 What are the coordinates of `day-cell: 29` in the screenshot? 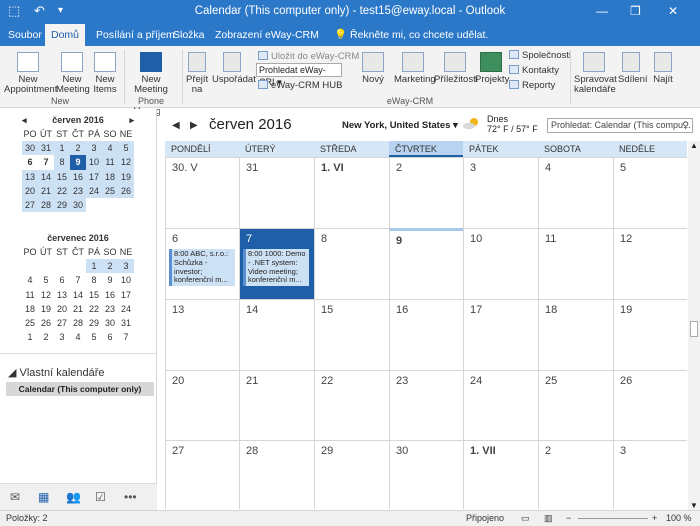 It's located at (351, 474).